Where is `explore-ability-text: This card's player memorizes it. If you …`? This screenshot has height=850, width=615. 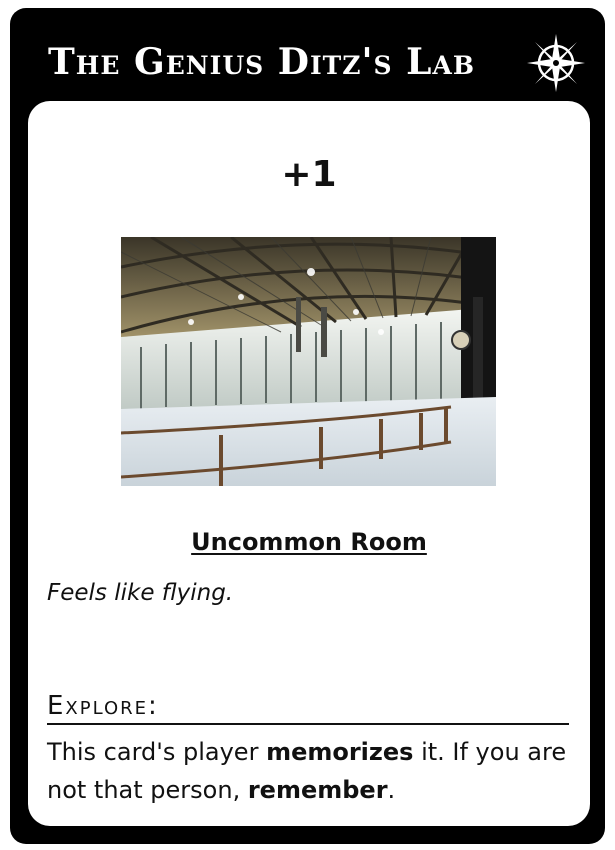
explore-ability-text: This card's player memorizes it. If you … is located at coordinates (309, 771).